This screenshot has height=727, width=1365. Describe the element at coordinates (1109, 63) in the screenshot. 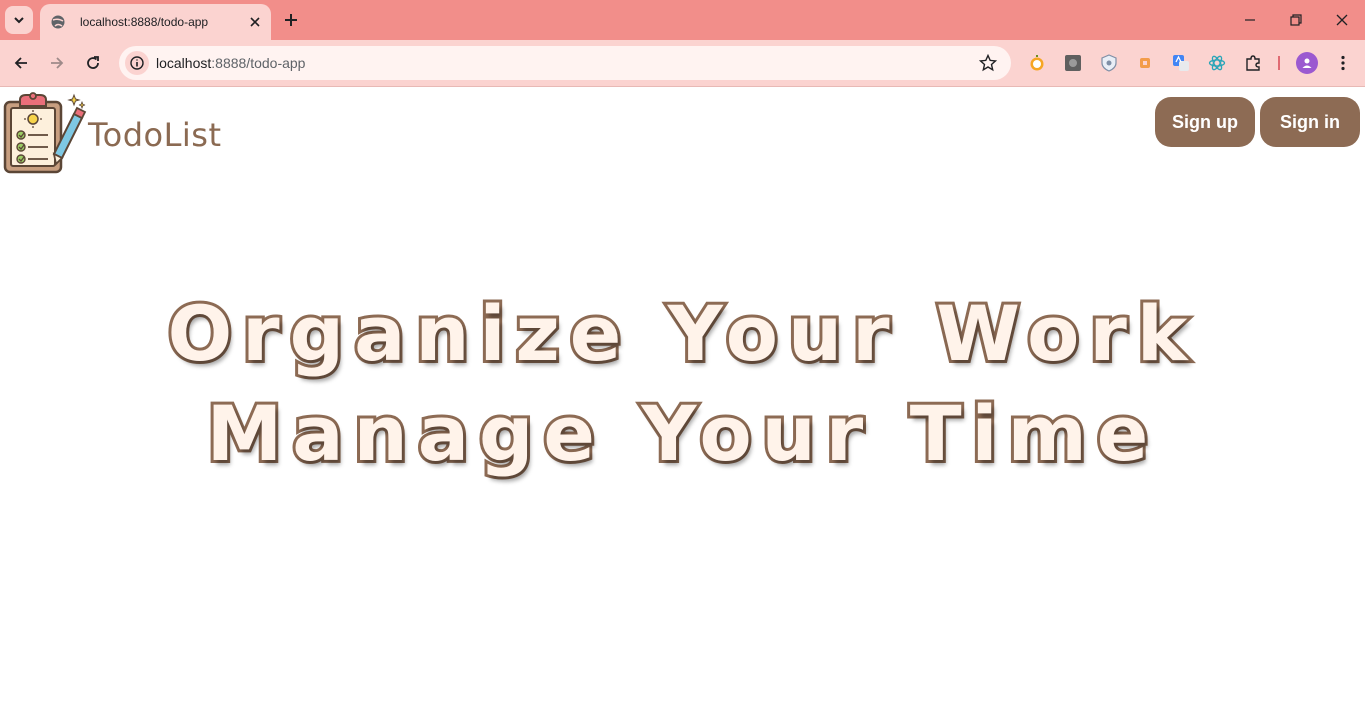

I see `extension-shield-icon` at that location.